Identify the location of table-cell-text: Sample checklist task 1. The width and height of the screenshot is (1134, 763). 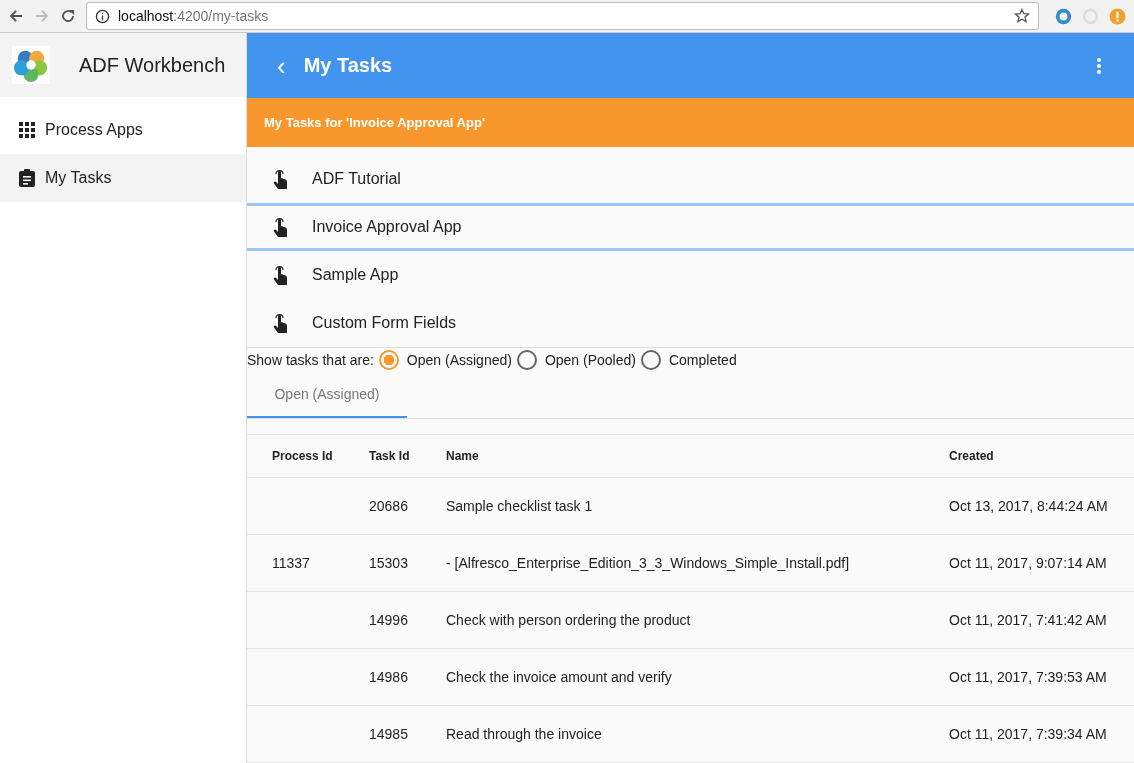
(520, 506).